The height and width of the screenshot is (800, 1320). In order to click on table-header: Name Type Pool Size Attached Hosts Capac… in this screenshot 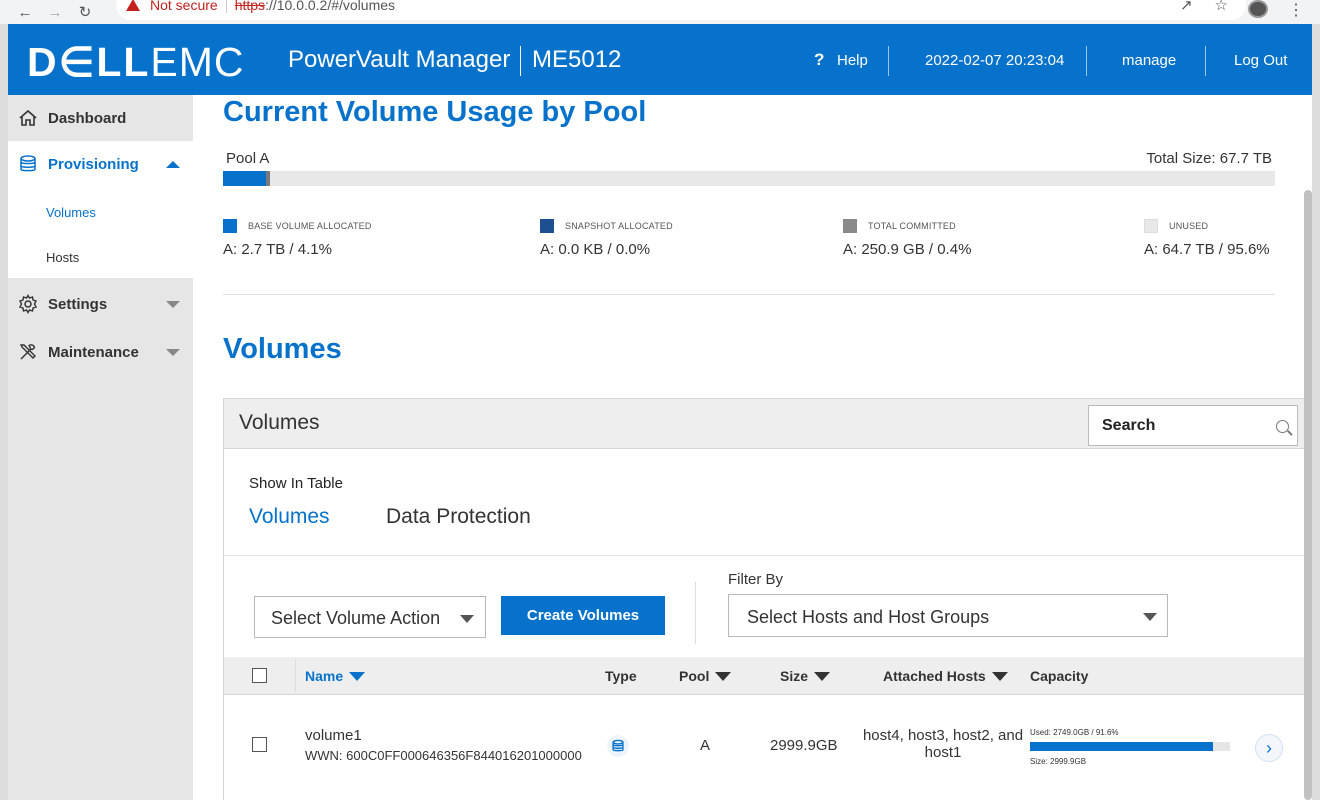, I will do `click(765, 676)`.